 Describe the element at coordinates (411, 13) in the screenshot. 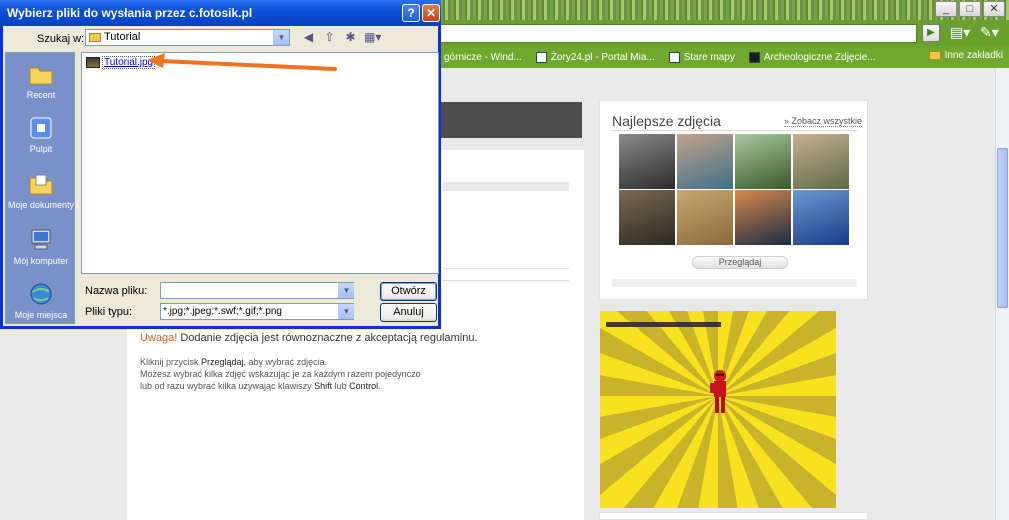

I see `help-button: ?` at that location.